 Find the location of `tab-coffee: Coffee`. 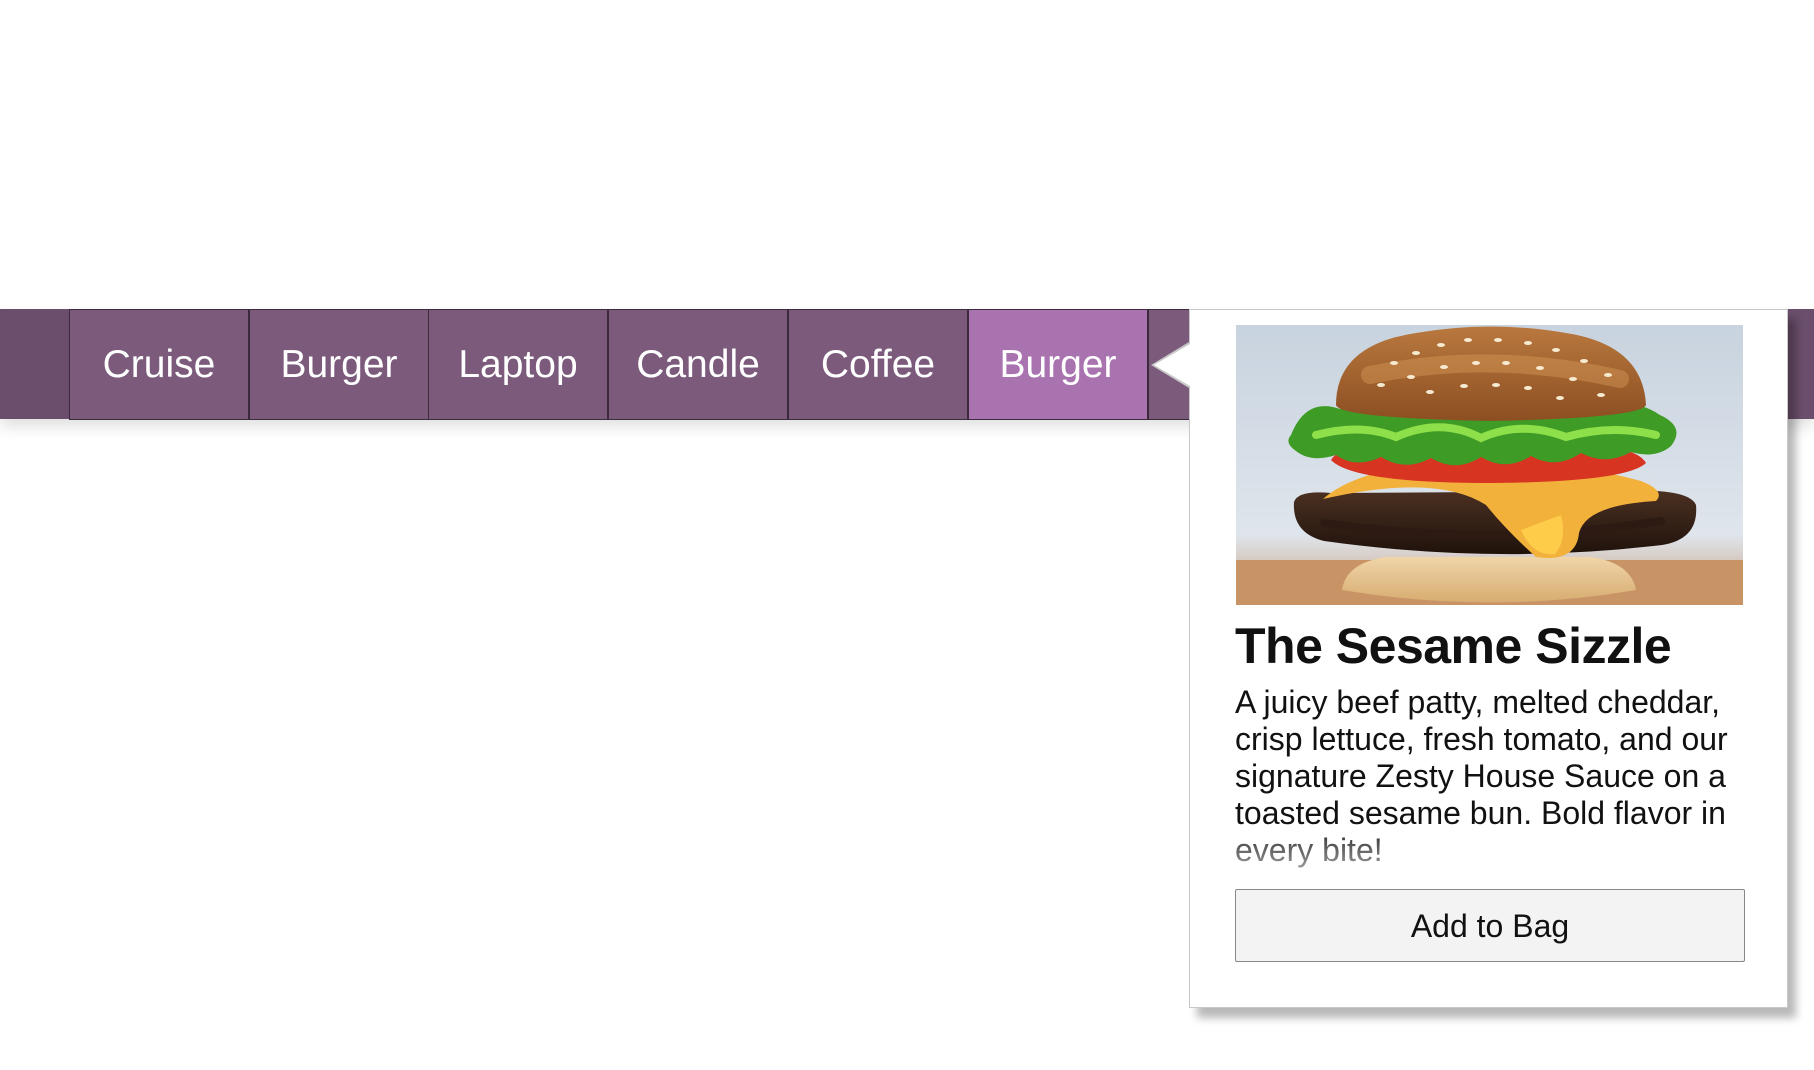

tab-coffee: Coffee is located at coordinates (878, 364).